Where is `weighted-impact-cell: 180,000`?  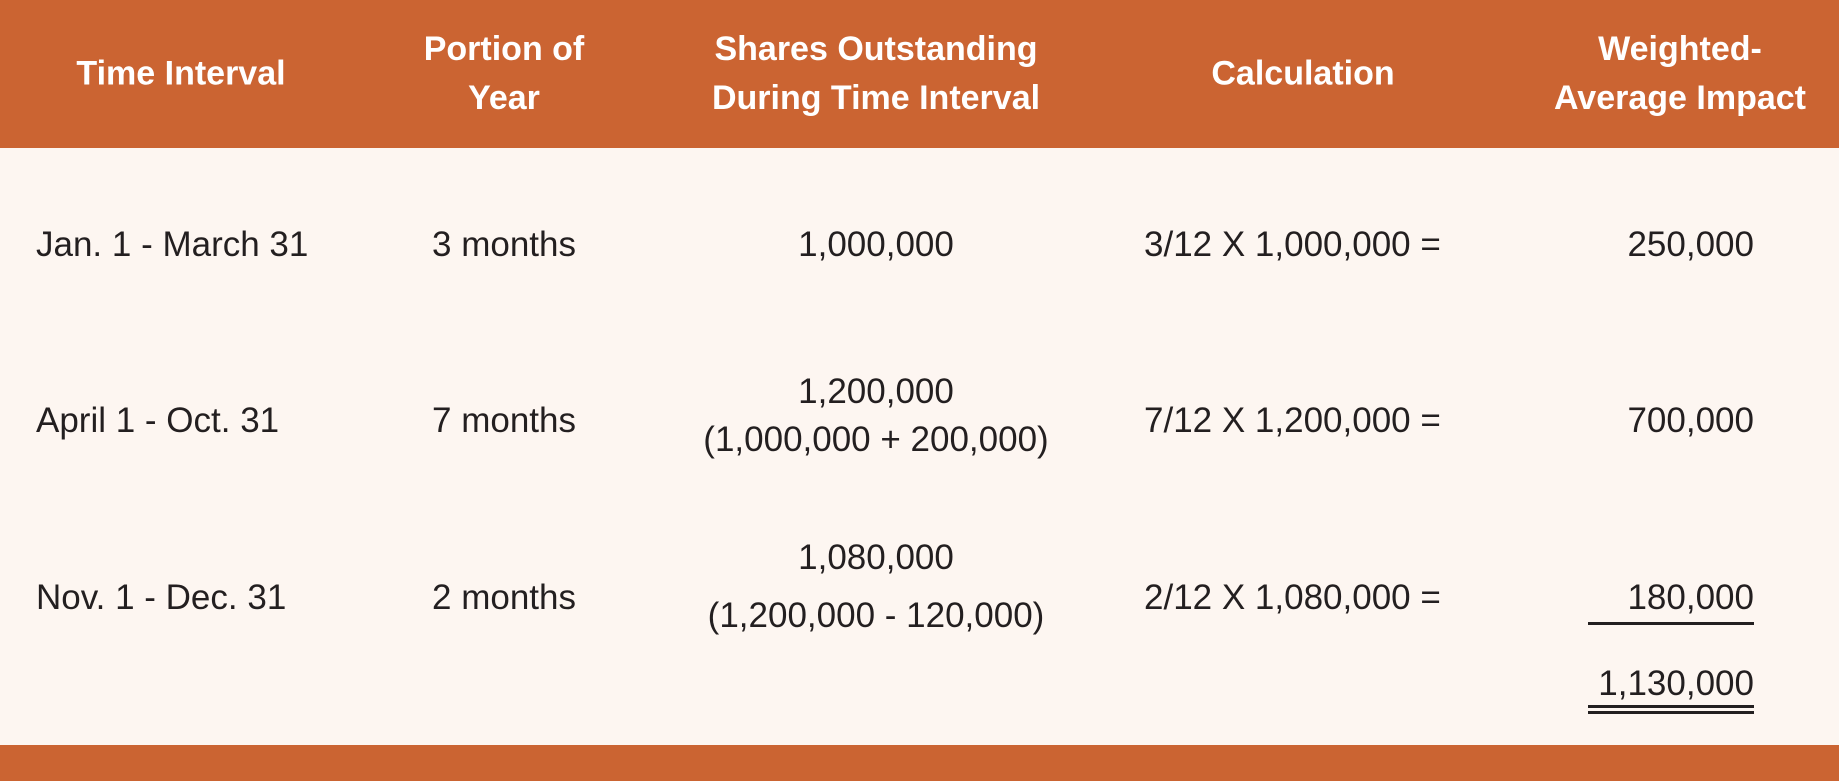 weighted-impact-cell: 180,000 is located at coordinates (1690, 597).